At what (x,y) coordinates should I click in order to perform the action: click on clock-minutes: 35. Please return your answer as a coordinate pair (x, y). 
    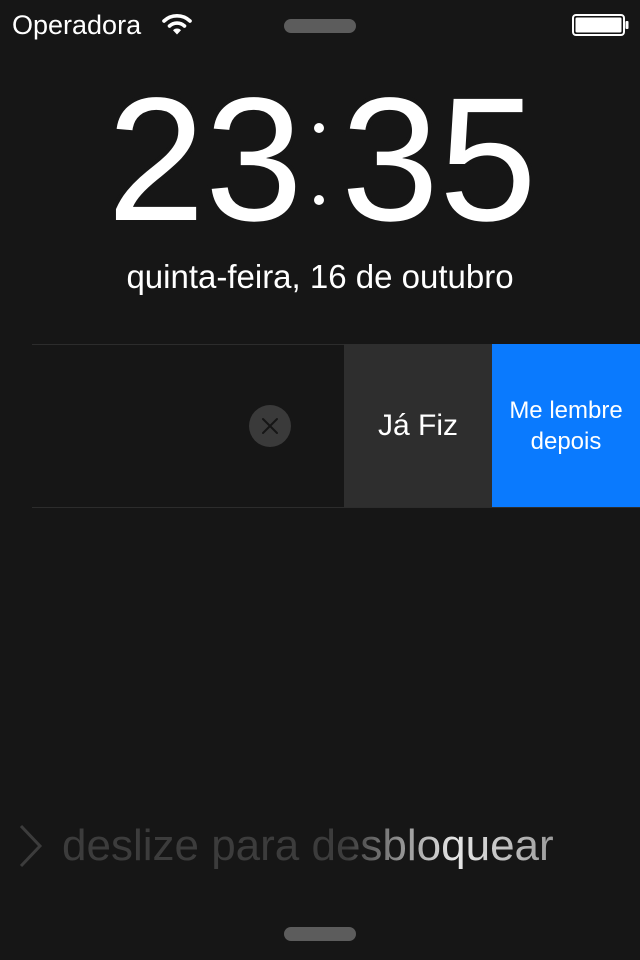
    Looking at the image, I should click on (439, 163).